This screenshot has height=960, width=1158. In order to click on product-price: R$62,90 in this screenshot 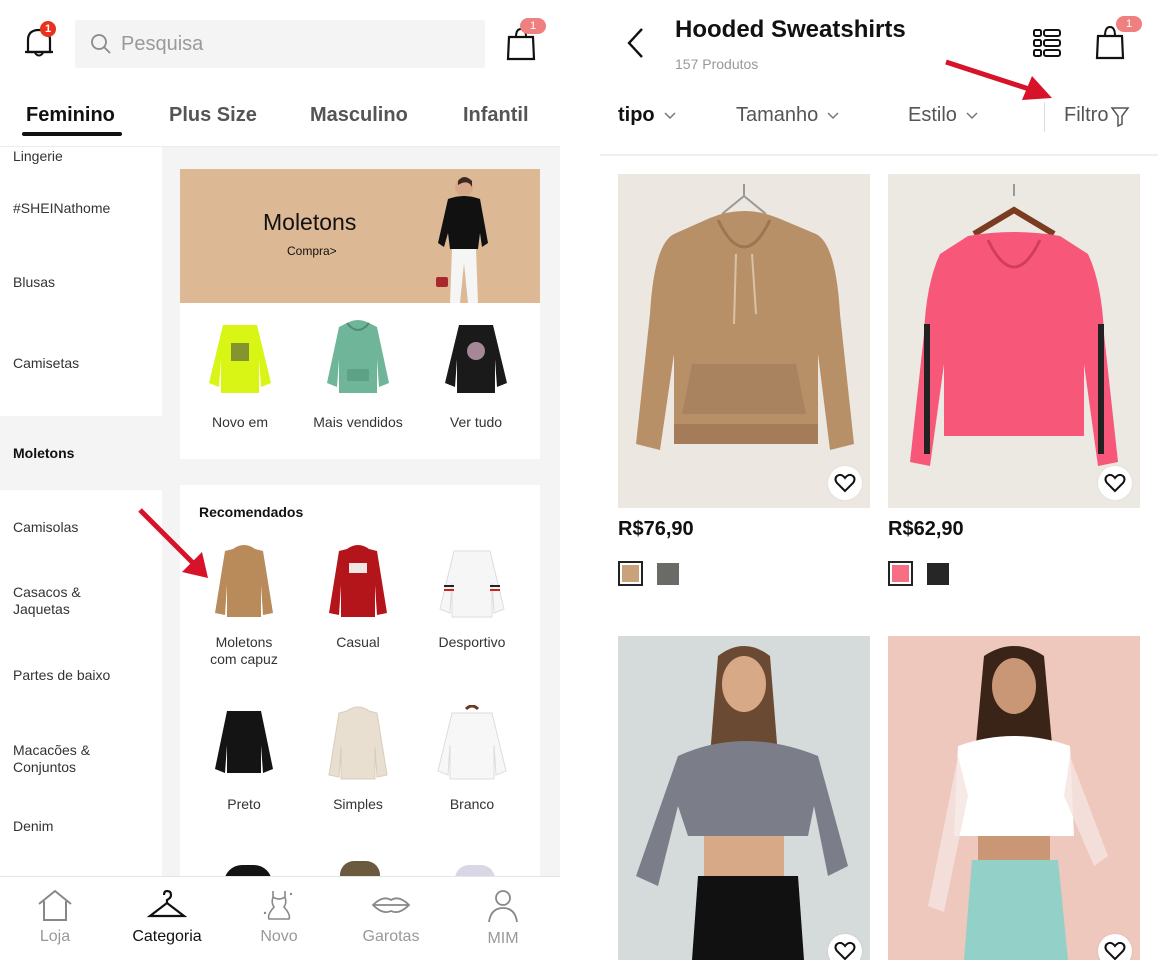, I will do `click(926, 529)`.